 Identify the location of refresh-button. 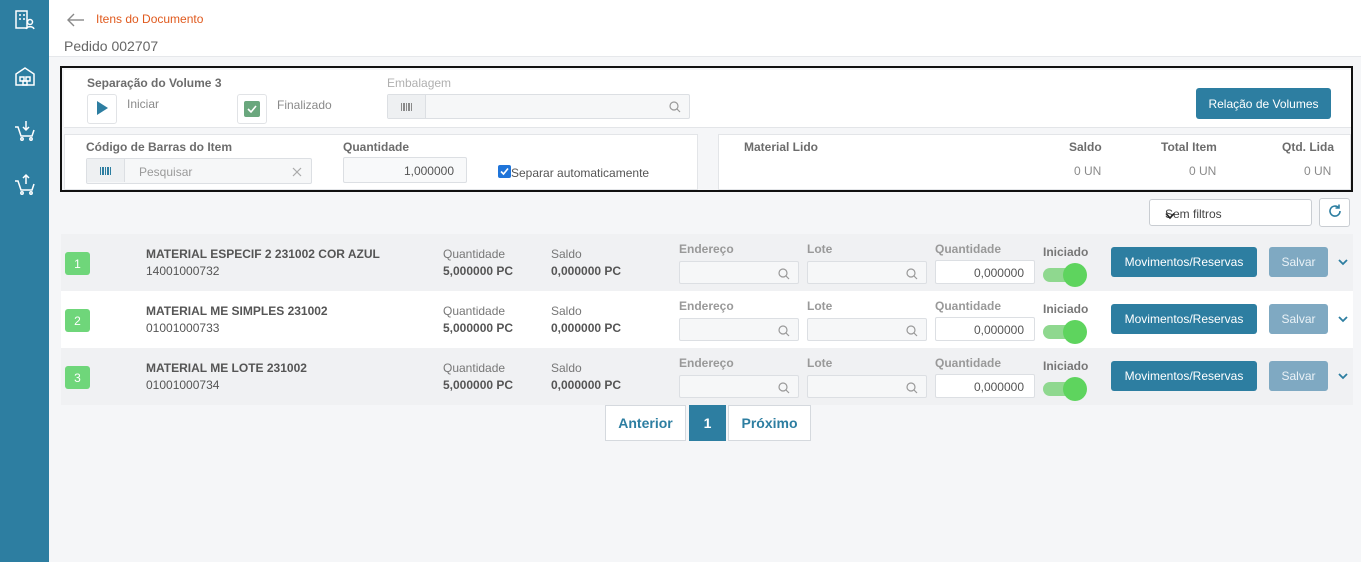
(1334, 212).